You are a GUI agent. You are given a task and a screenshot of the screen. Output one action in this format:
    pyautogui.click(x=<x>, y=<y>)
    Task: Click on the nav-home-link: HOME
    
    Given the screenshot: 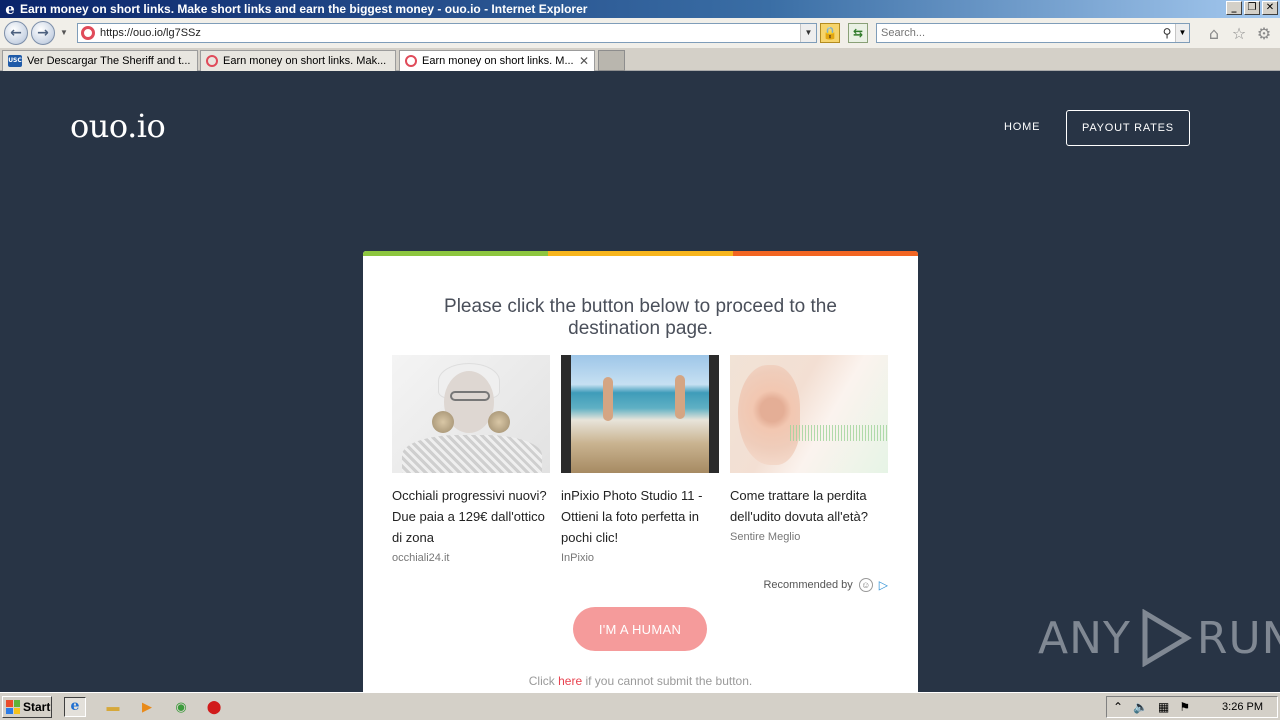 What is the action you would take?
    pyautogui.click(x=1022, y=127)
    